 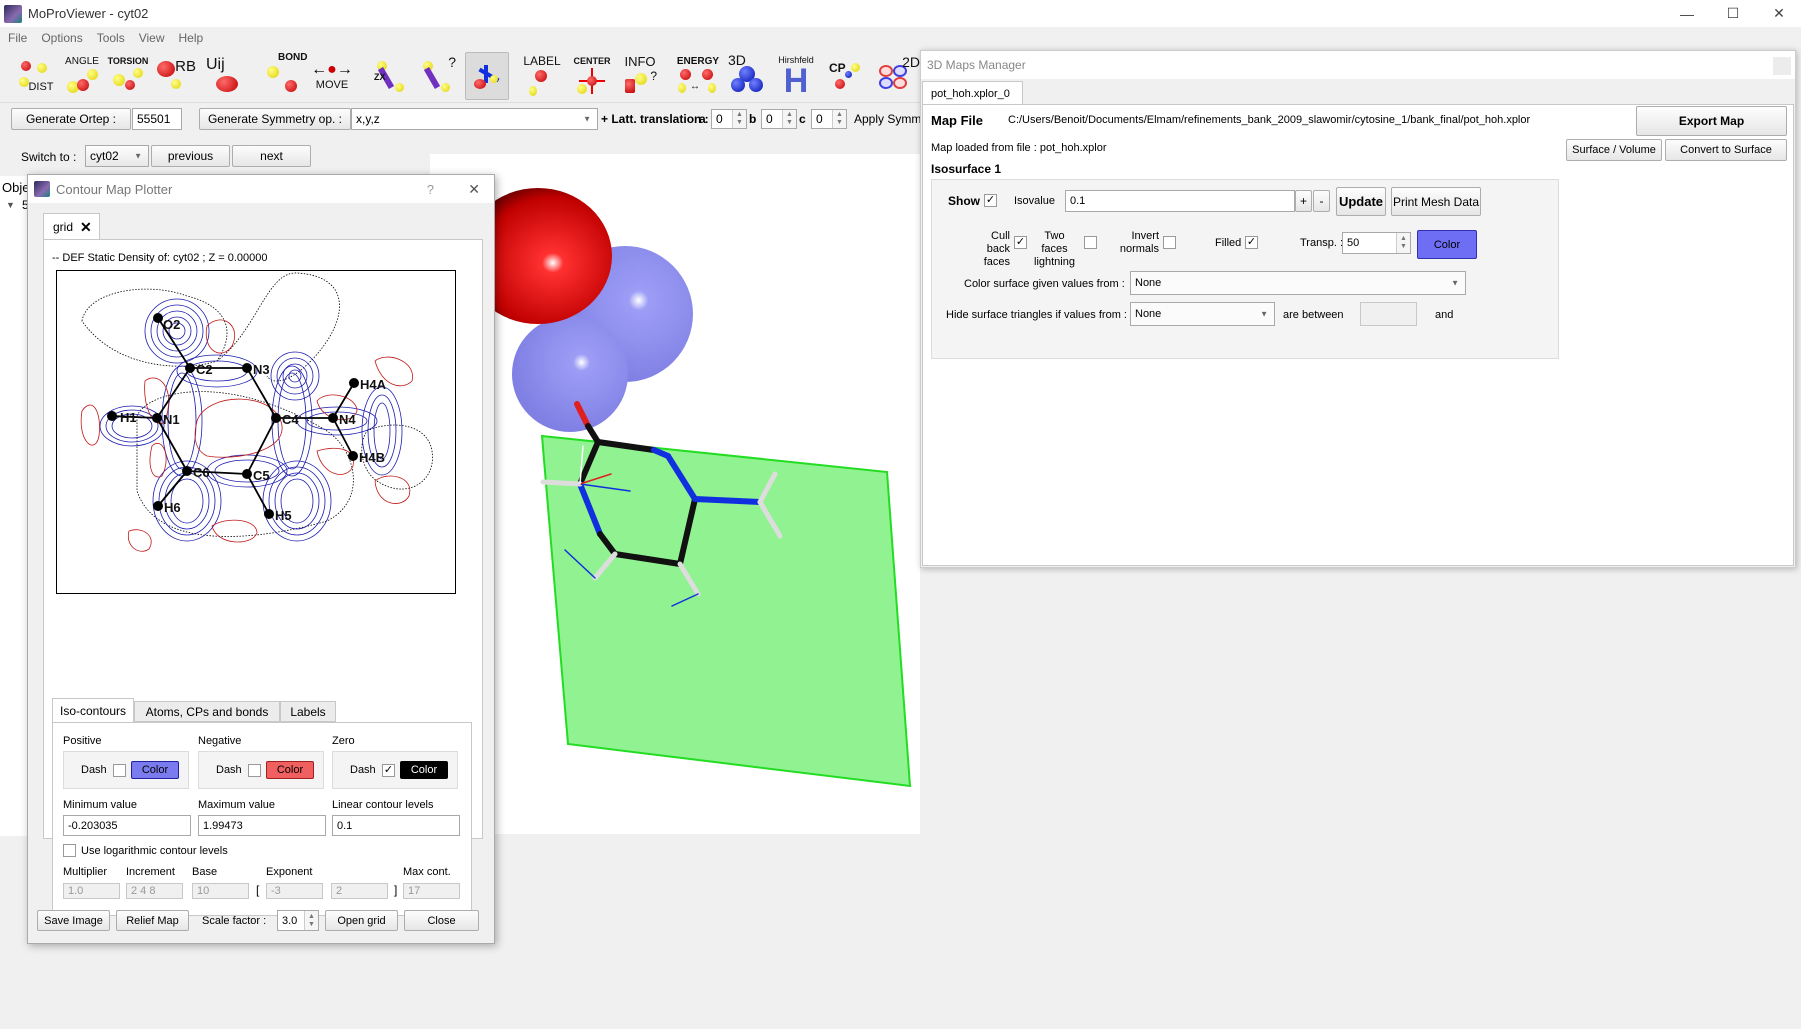 What do you see at coordinates (82, 76) in the screenshot?
I see `angle-tool-button: ANGLE` at bounding box center [82, 76].